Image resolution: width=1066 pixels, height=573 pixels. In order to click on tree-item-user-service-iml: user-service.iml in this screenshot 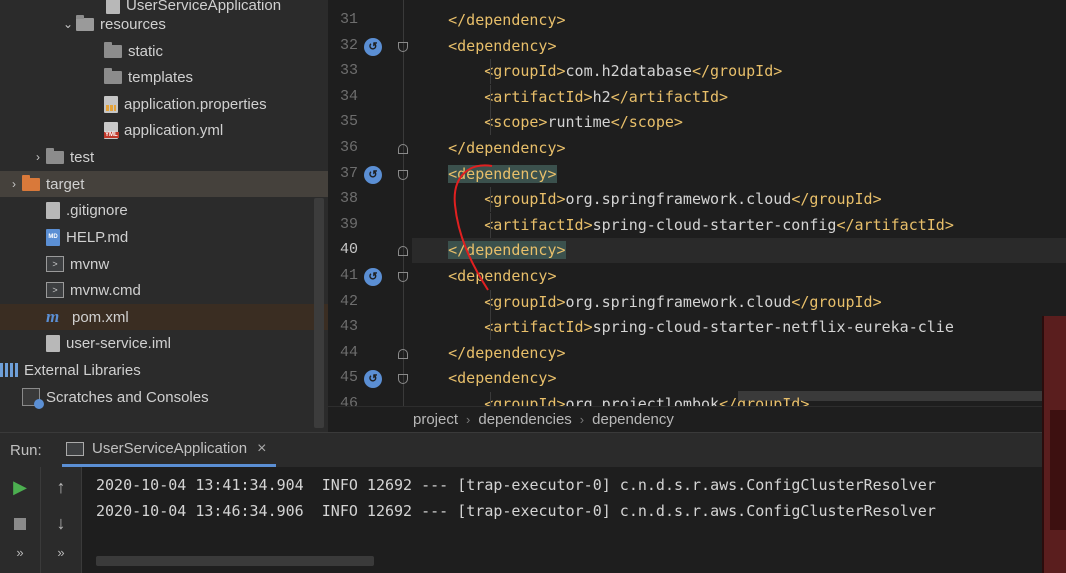, I will do `click(164, 343)`.